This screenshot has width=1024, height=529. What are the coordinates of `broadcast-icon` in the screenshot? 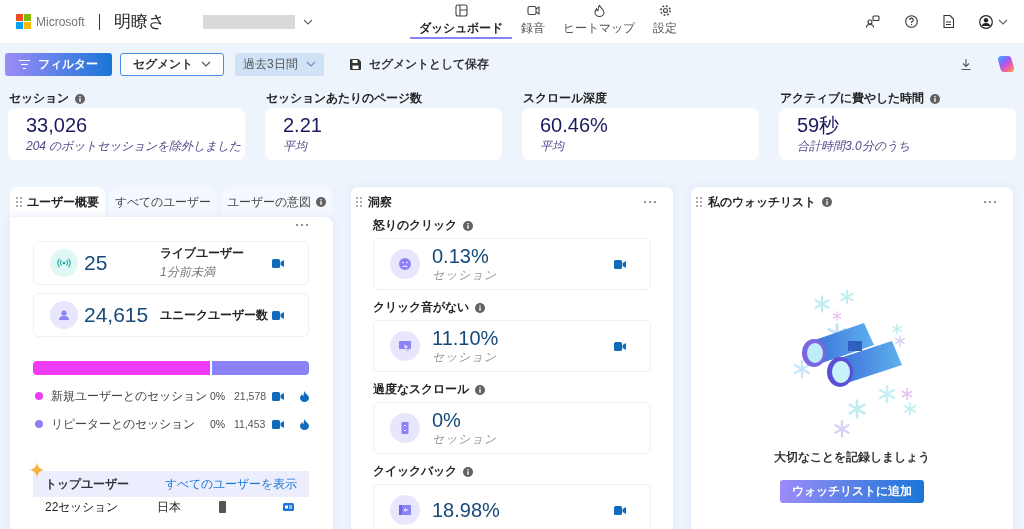 It's located at (64, 263).